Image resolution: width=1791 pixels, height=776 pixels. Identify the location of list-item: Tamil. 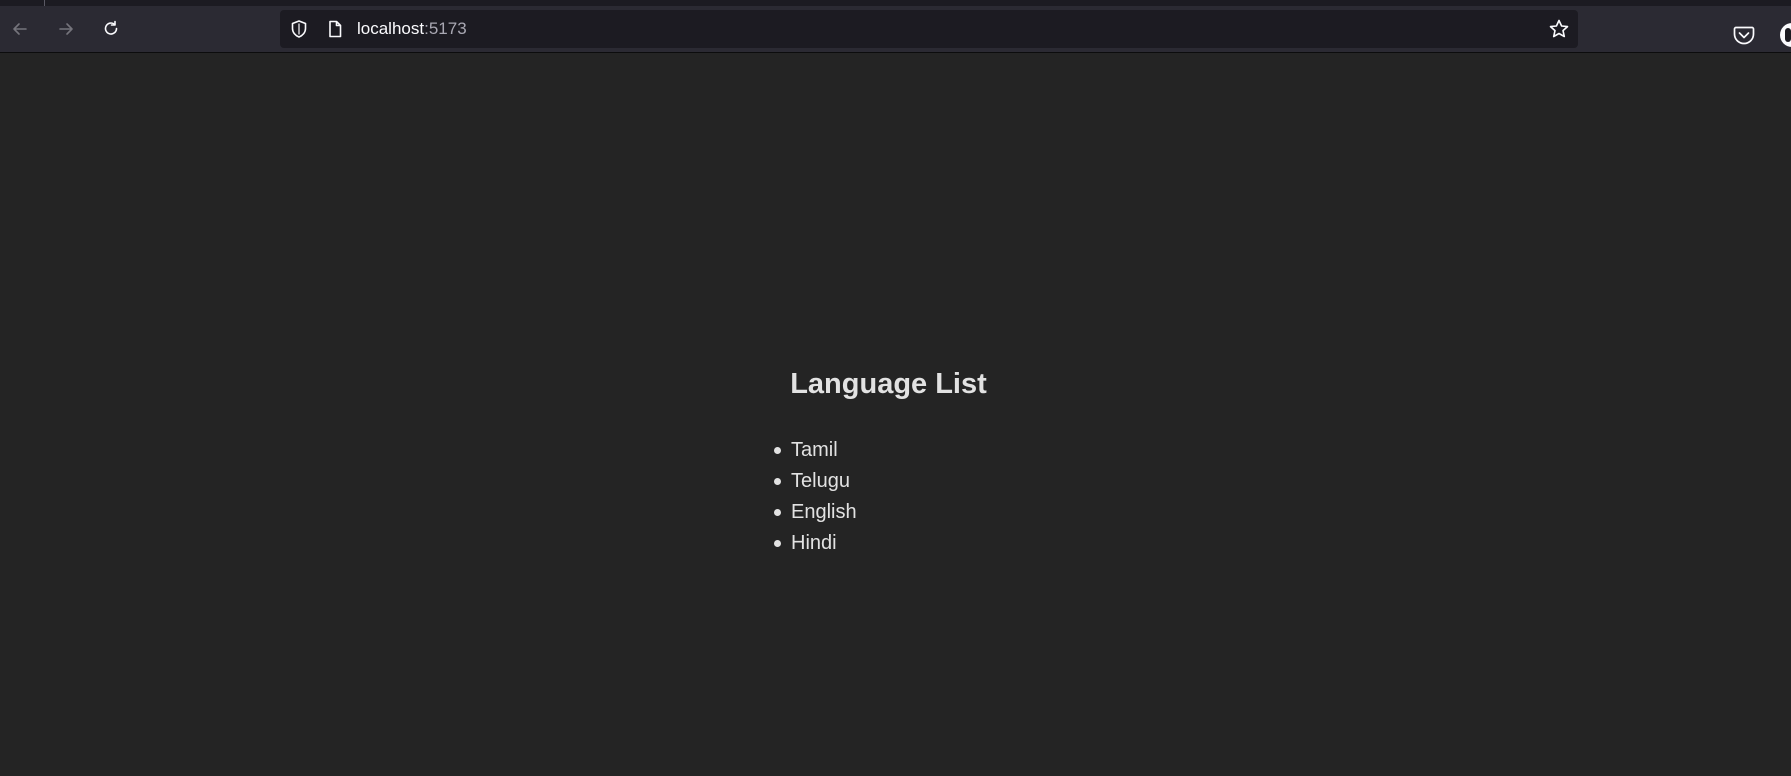
(815, 450).